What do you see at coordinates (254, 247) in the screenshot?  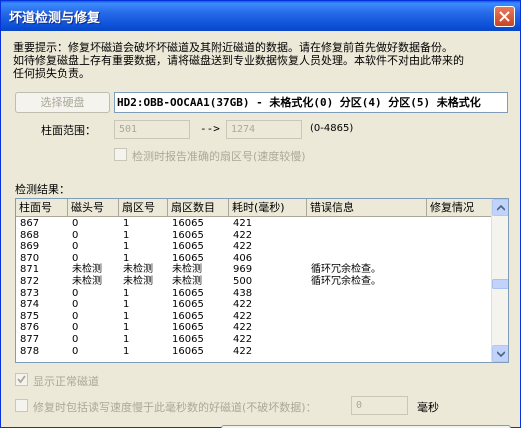 I see `table-row: 869 0 1 16065 422` at bounding box center [254, 247].